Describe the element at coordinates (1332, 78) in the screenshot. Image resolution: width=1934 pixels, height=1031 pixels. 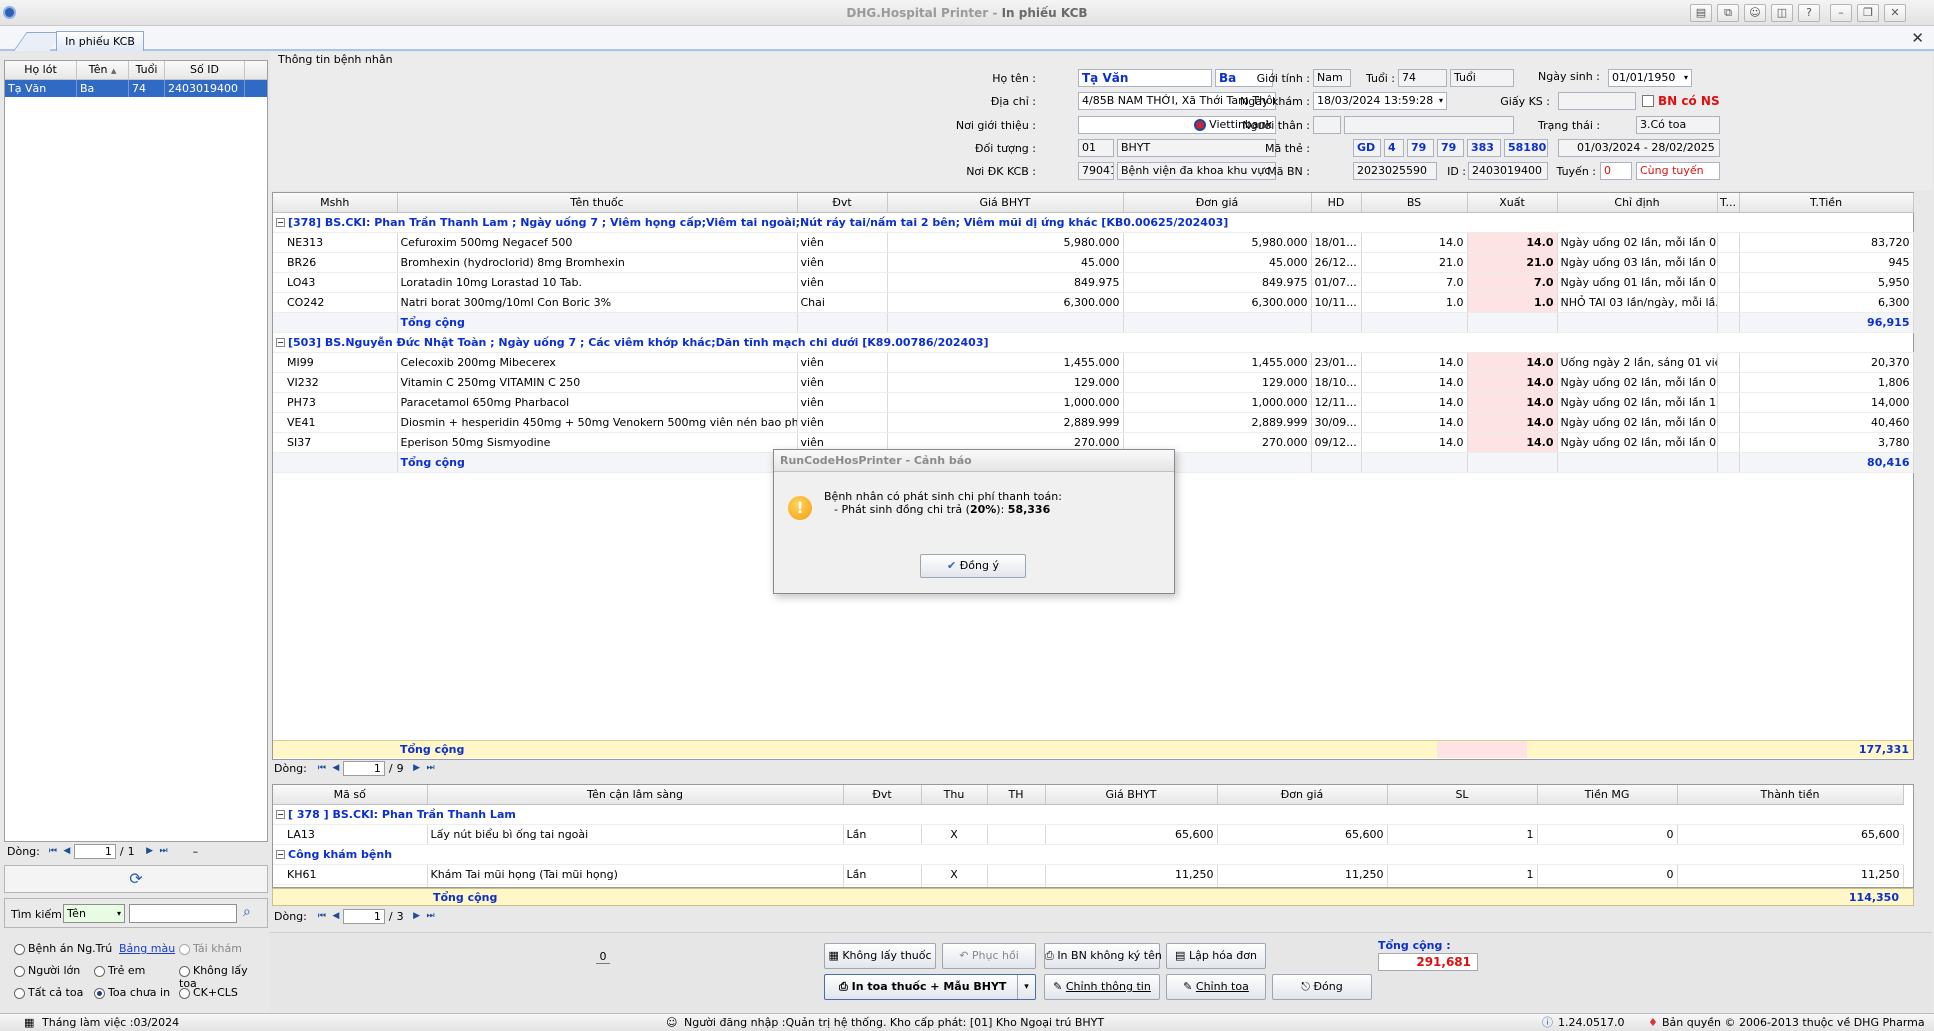
I see `gioi-tinh-field: Nam` at that location.